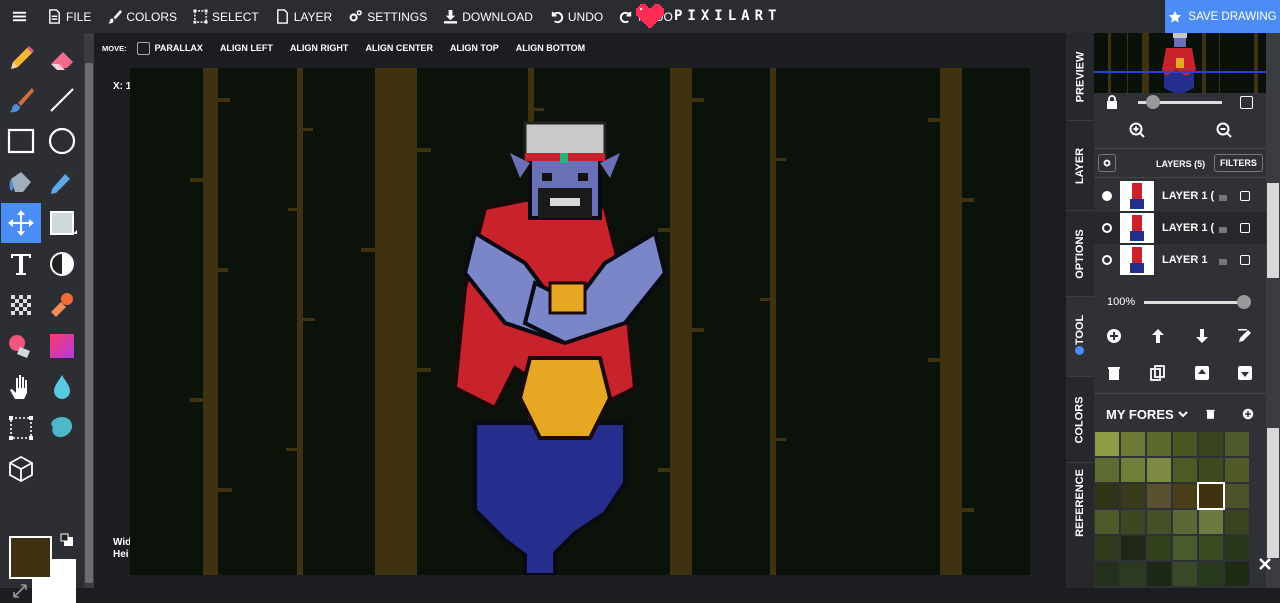  What do you see at coordinates (21, 305) in the screenshot?
I see `checker-tool` at bounding box center [21, 305].